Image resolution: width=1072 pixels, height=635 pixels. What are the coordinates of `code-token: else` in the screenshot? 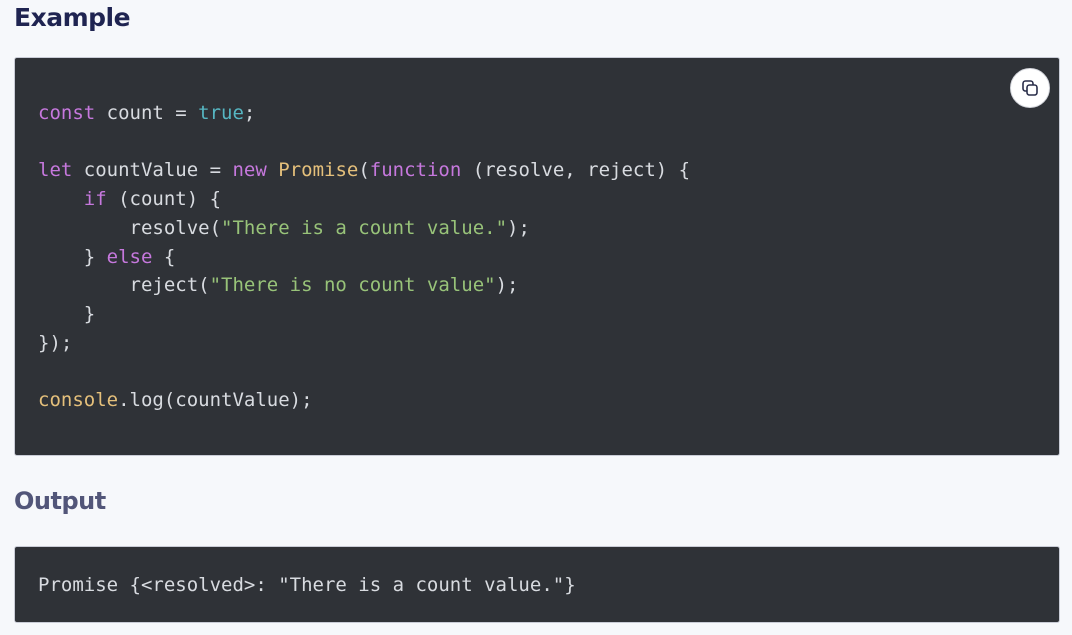 It's located at (129, 256).